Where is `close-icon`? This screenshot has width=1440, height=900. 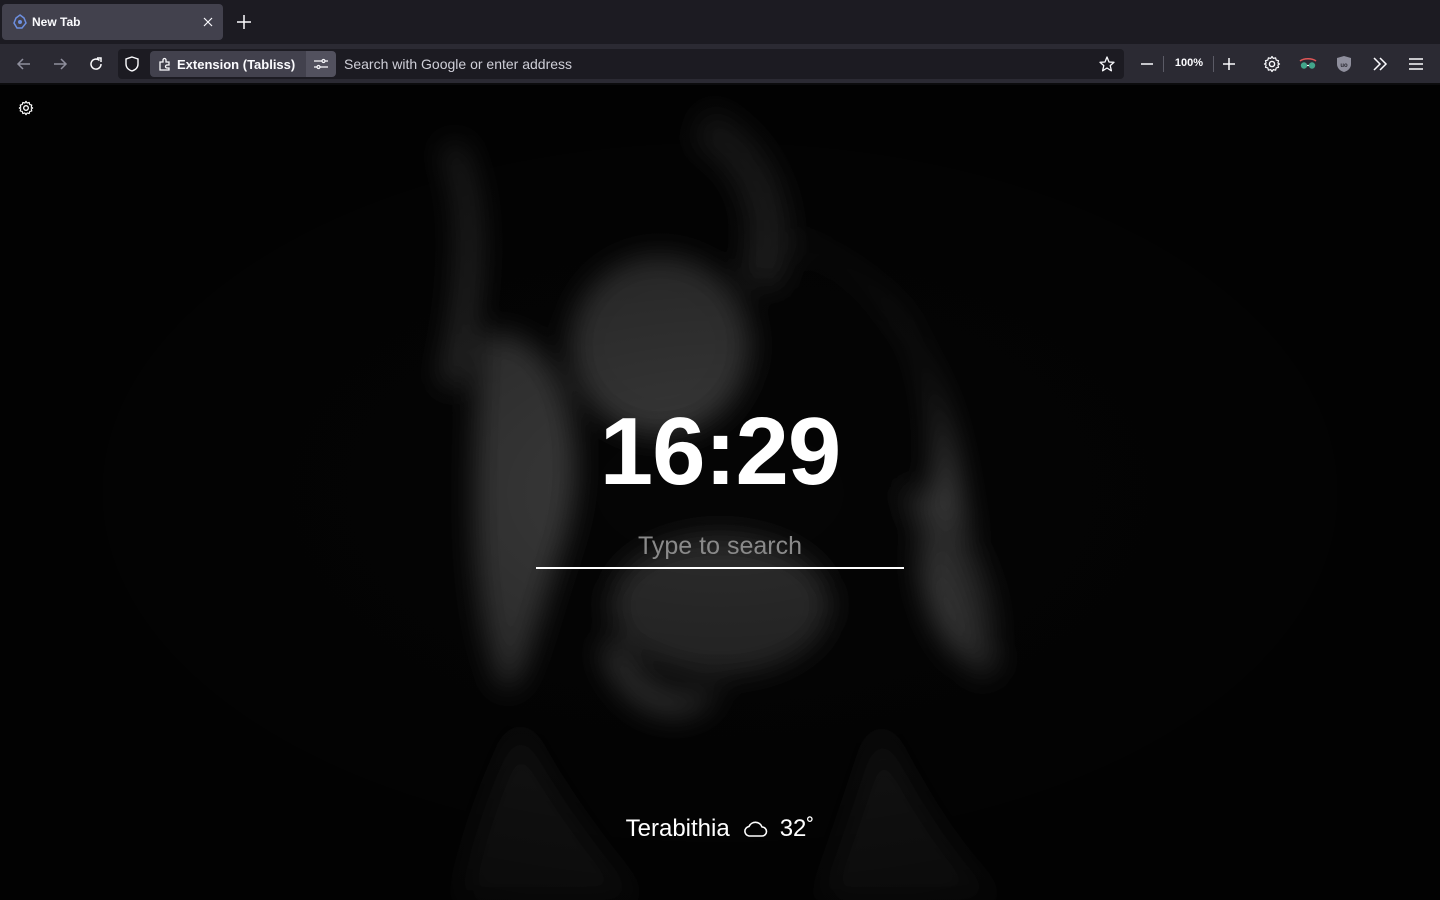 close-icon is located at coordinates (208, 22).